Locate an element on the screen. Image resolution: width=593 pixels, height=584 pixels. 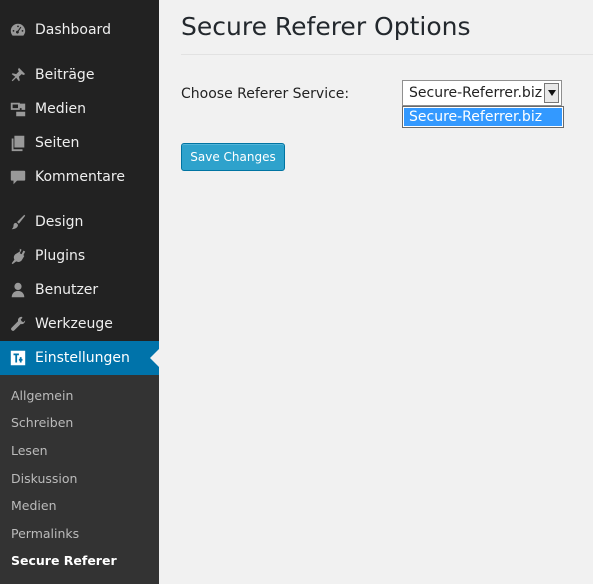
pin-icon is located at coordinates (18, 75).